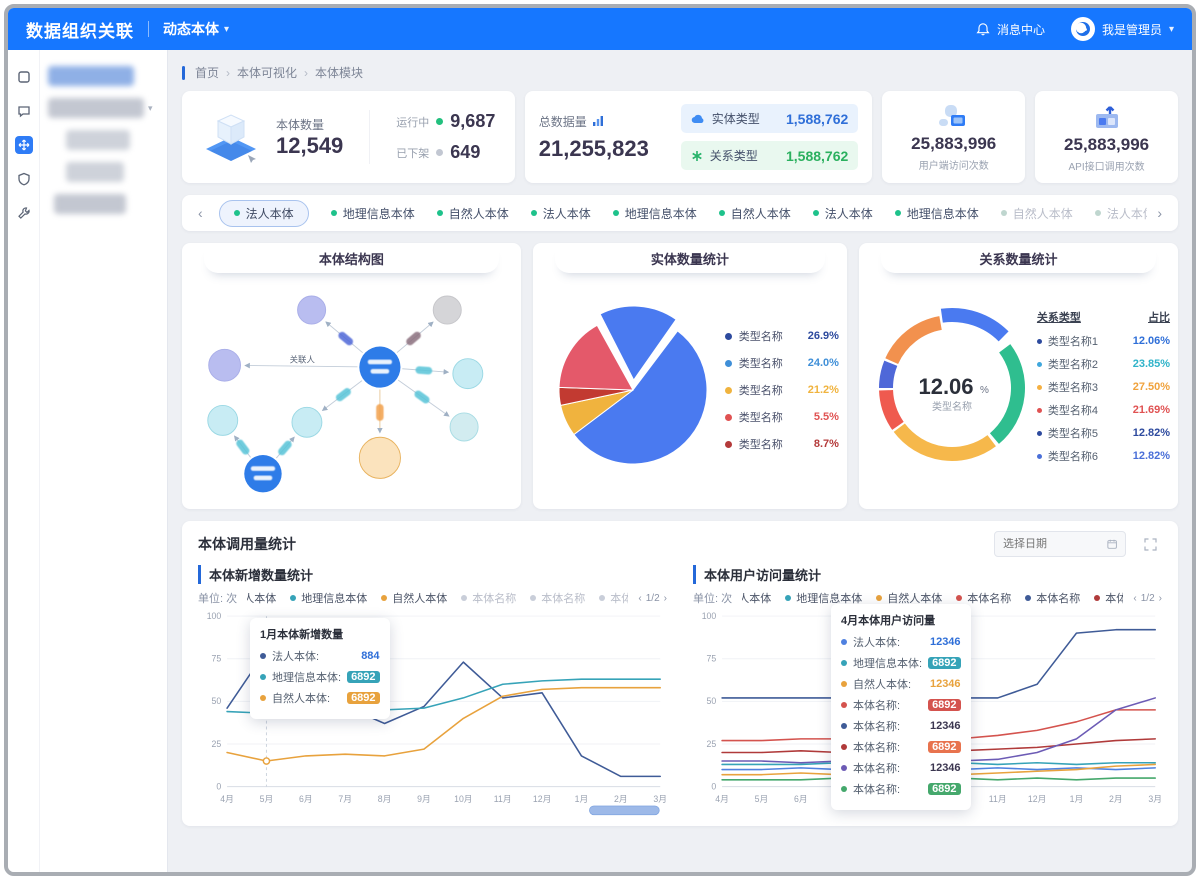 This screenshot has width=1200, height=880. Describe the element at coordinates (24, 179) in the screenshot. I see `shield-icon` at that location.